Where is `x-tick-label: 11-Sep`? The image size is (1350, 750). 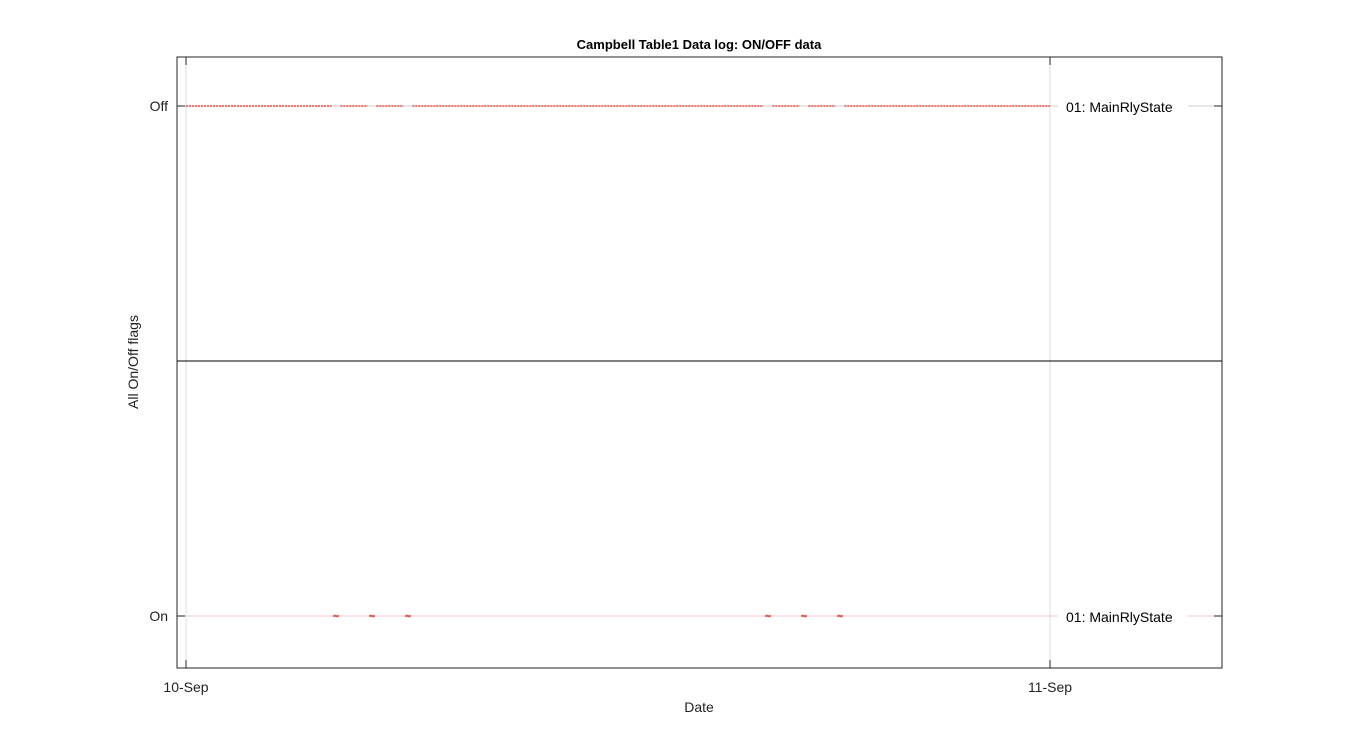
x-tick-label: 11-Sep is located at coordinates (1050, 687).